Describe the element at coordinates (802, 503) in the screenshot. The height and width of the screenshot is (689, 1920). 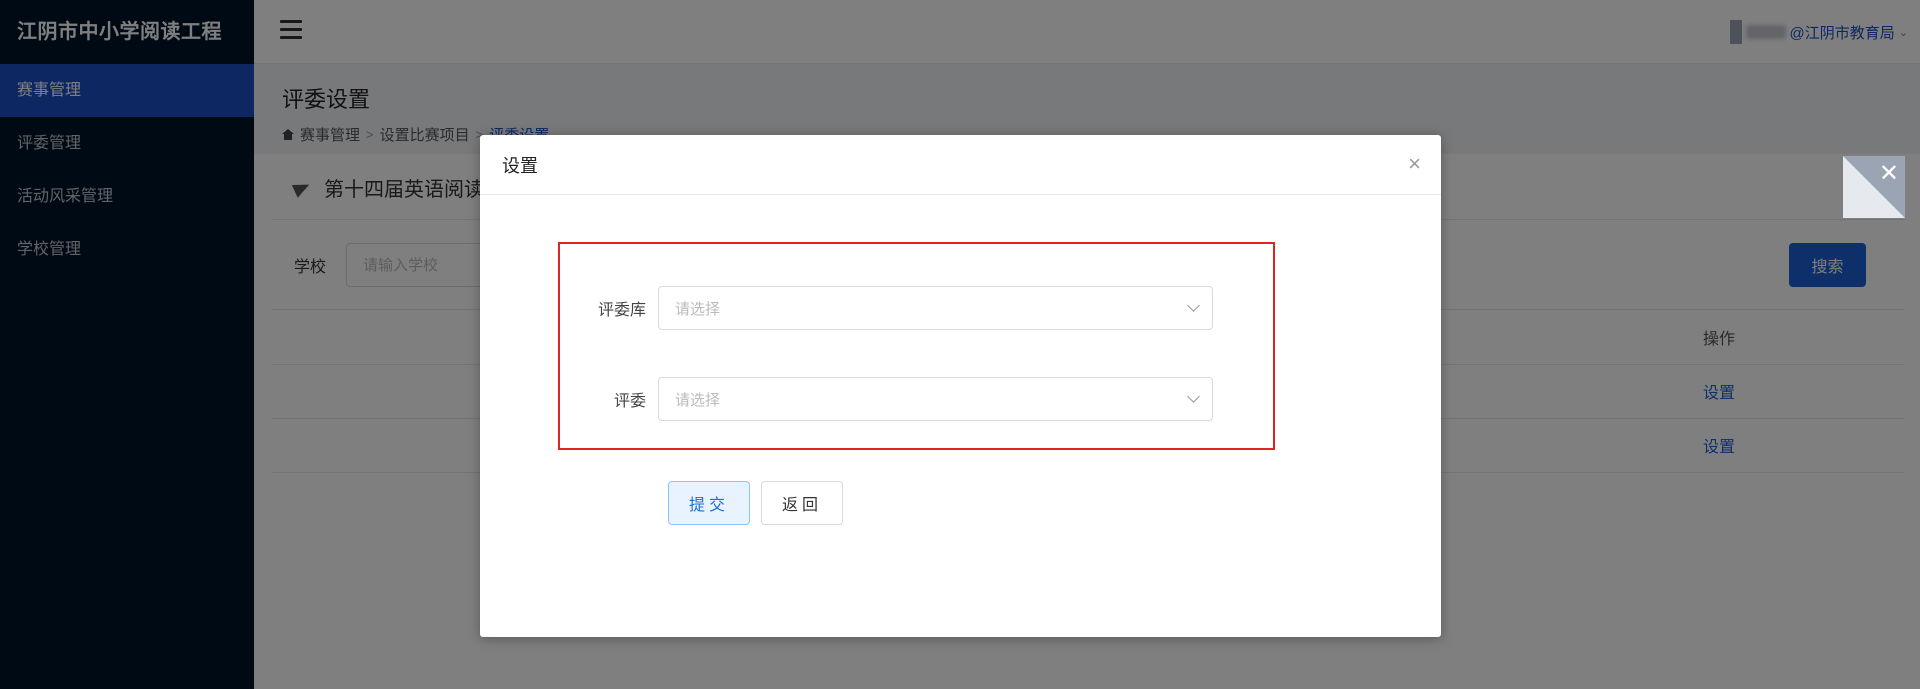
I see `back-button: 返回` at that location.